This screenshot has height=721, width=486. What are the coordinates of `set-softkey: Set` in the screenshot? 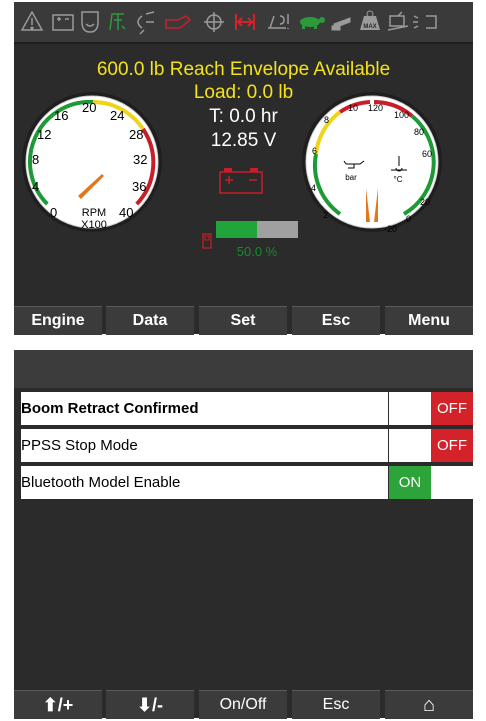 It's located at (243, 320).